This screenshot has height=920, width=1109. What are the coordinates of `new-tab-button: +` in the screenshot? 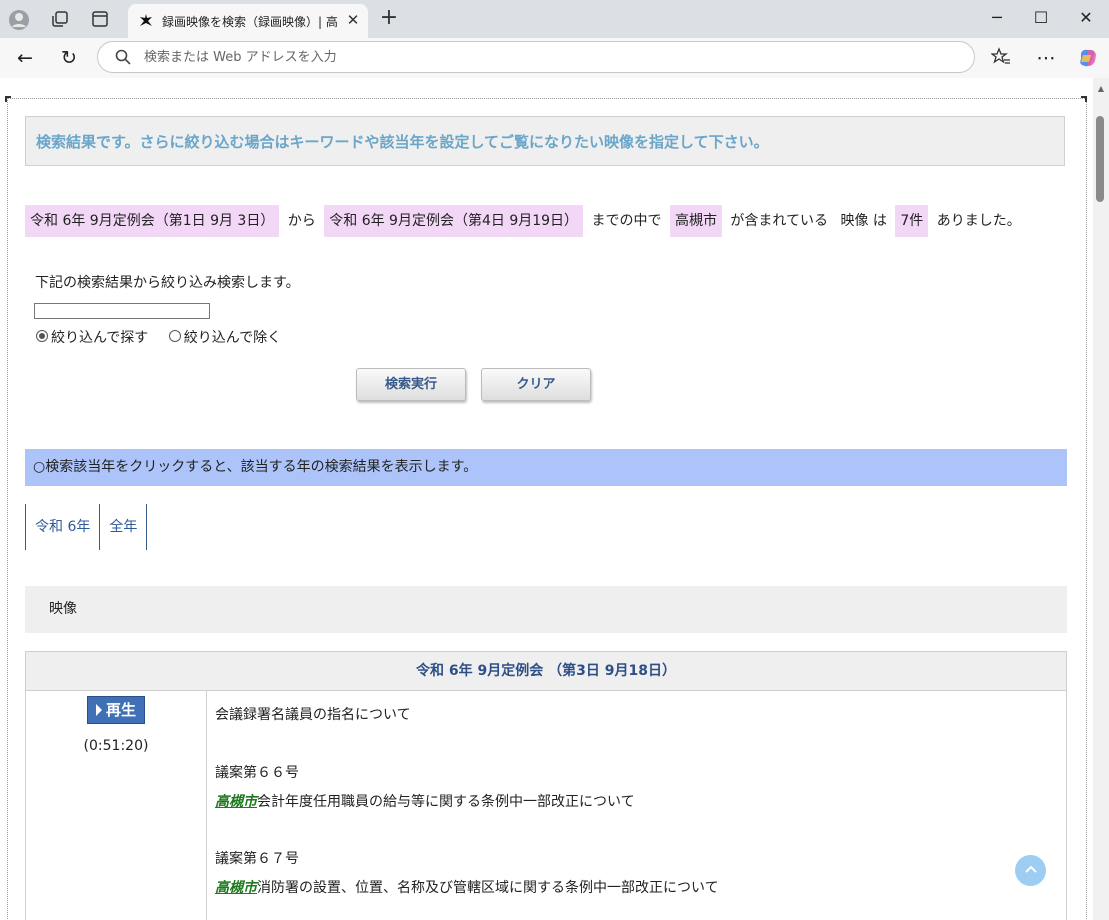 It's located at (389, 18).